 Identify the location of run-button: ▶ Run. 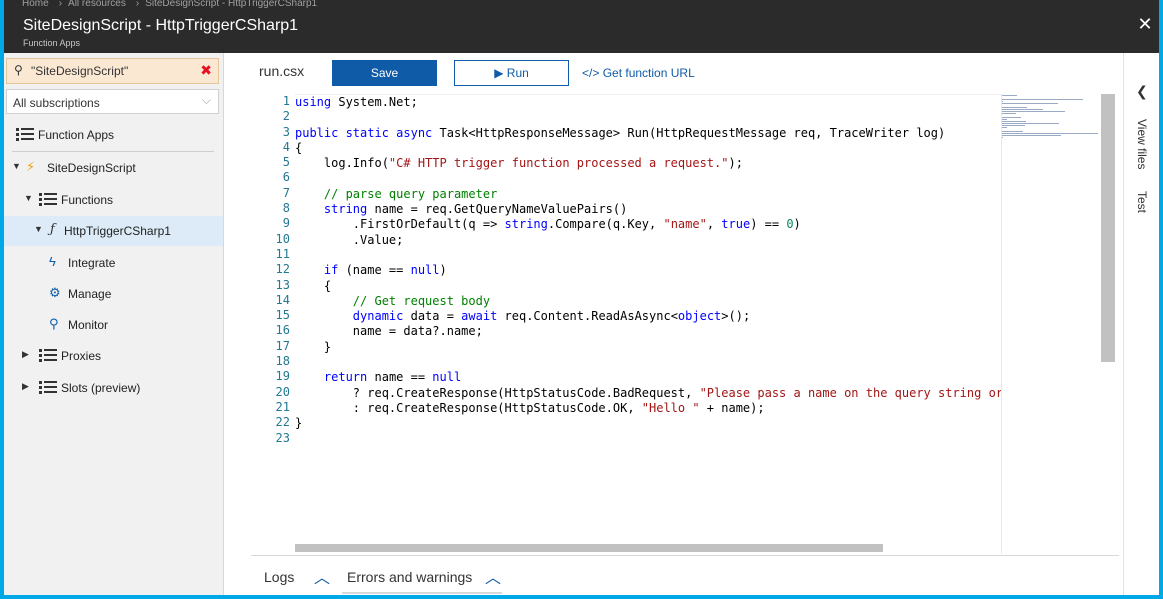
(511, 73).